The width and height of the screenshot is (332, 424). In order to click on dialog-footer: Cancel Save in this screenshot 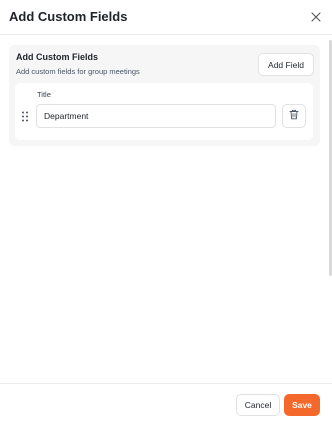, I will do `click(166, 403)`.